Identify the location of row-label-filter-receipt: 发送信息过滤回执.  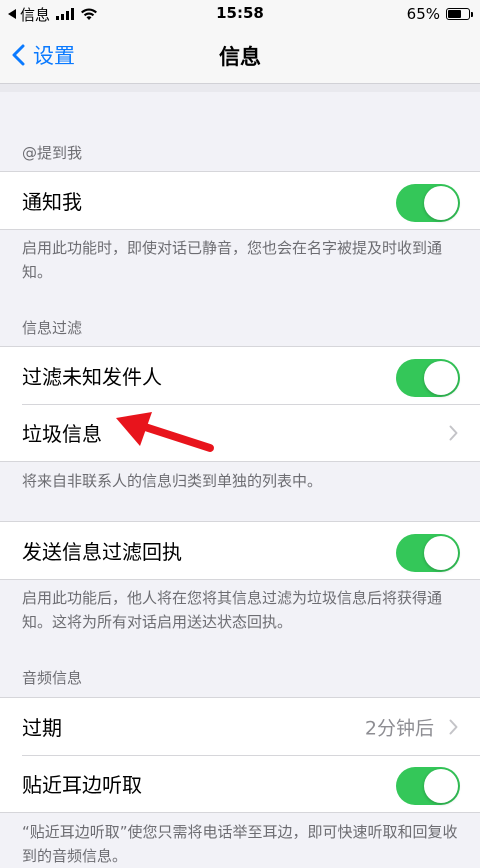
(102, 552).